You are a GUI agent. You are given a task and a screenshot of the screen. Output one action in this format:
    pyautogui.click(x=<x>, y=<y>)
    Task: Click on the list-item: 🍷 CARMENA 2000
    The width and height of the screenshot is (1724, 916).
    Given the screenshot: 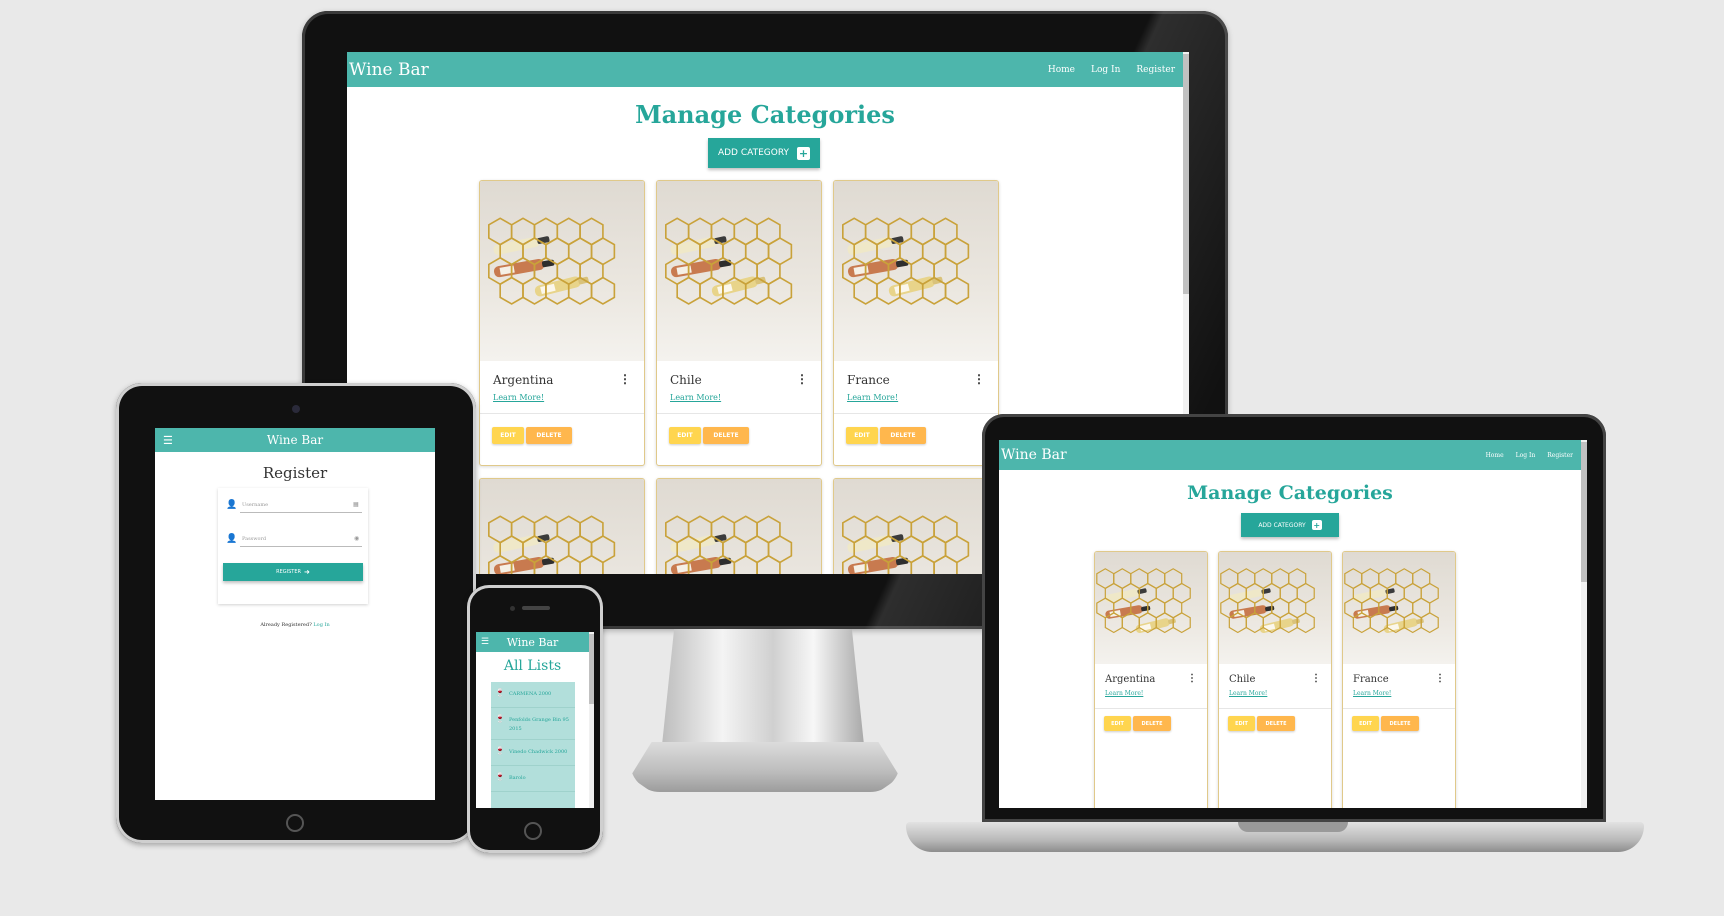 What is the action you would take?
    pyautogui.click(x=533, y=695)
    